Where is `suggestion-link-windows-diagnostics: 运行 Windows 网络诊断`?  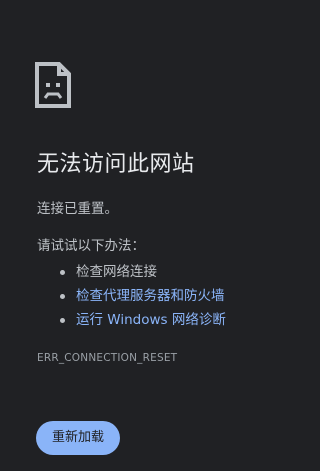
suggestion-link-windows-diagnostics: 运行 Windows 网络诊断 is located at coordinates (151, 320).